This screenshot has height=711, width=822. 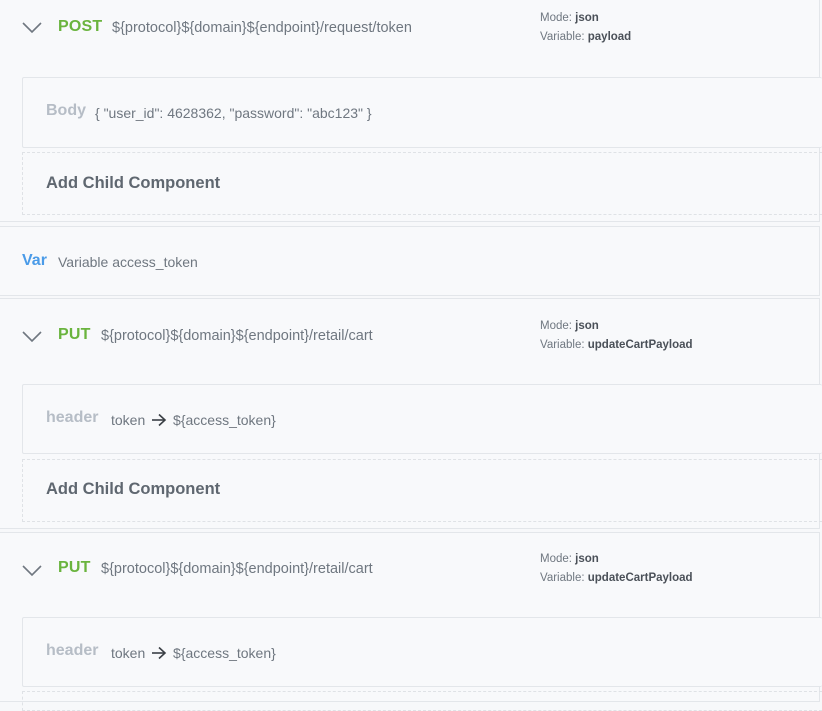 What do you see at coordinates (80, 26) in the screenshot?
I see `method-label: POST` at bounding box center [80, 26].